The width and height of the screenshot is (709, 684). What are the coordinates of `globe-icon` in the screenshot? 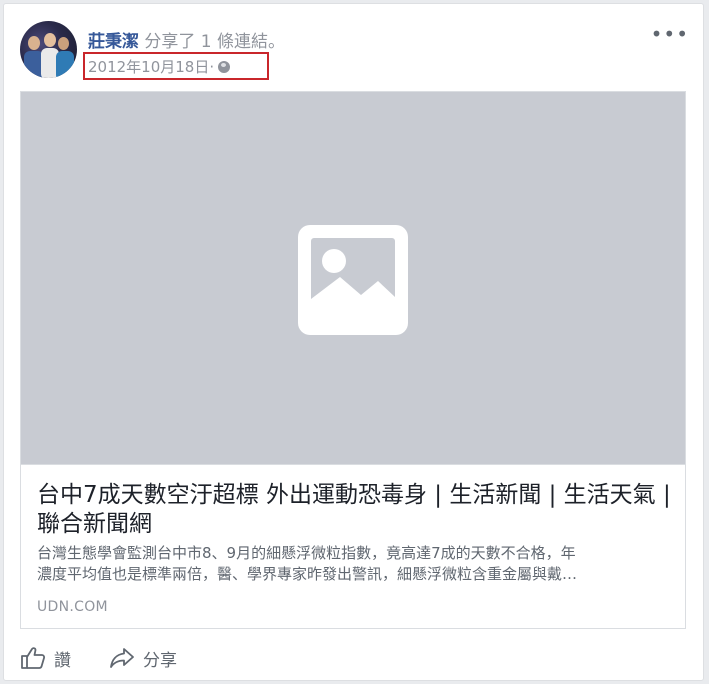 It's located at (224, 66).